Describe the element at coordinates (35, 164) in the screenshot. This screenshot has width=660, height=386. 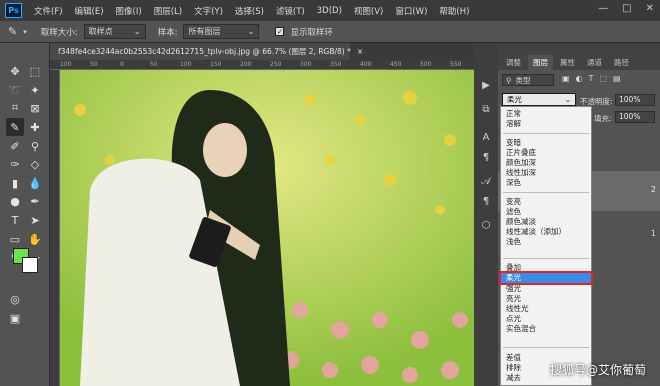
I see `eraser-tool-icon: ◇` at that location.